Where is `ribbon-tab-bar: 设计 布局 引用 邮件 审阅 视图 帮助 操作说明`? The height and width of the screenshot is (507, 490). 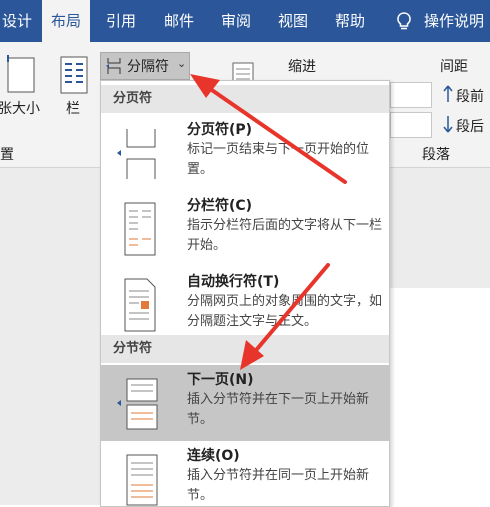
ribbon-tab-bar: 设计 布局 引用 邮件 审阅 视图 帮助 操作说明 is located at coordinates (245, 21).